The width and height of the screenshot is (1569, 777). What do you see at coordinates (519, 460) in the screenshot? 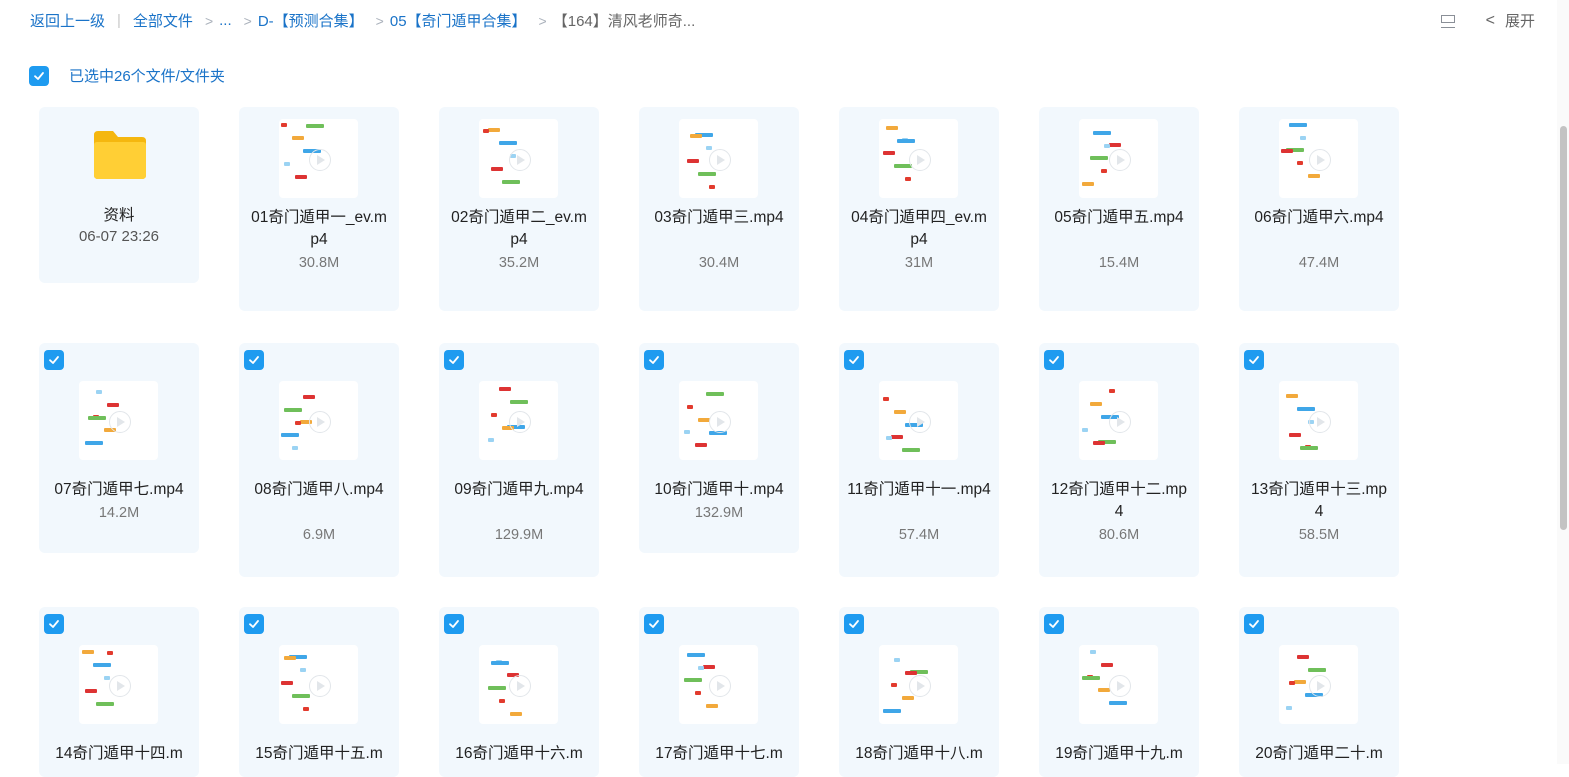
I see `file-card: 09奇门遁甲九.mp4 129.9M` at bounding box center [519, 460].